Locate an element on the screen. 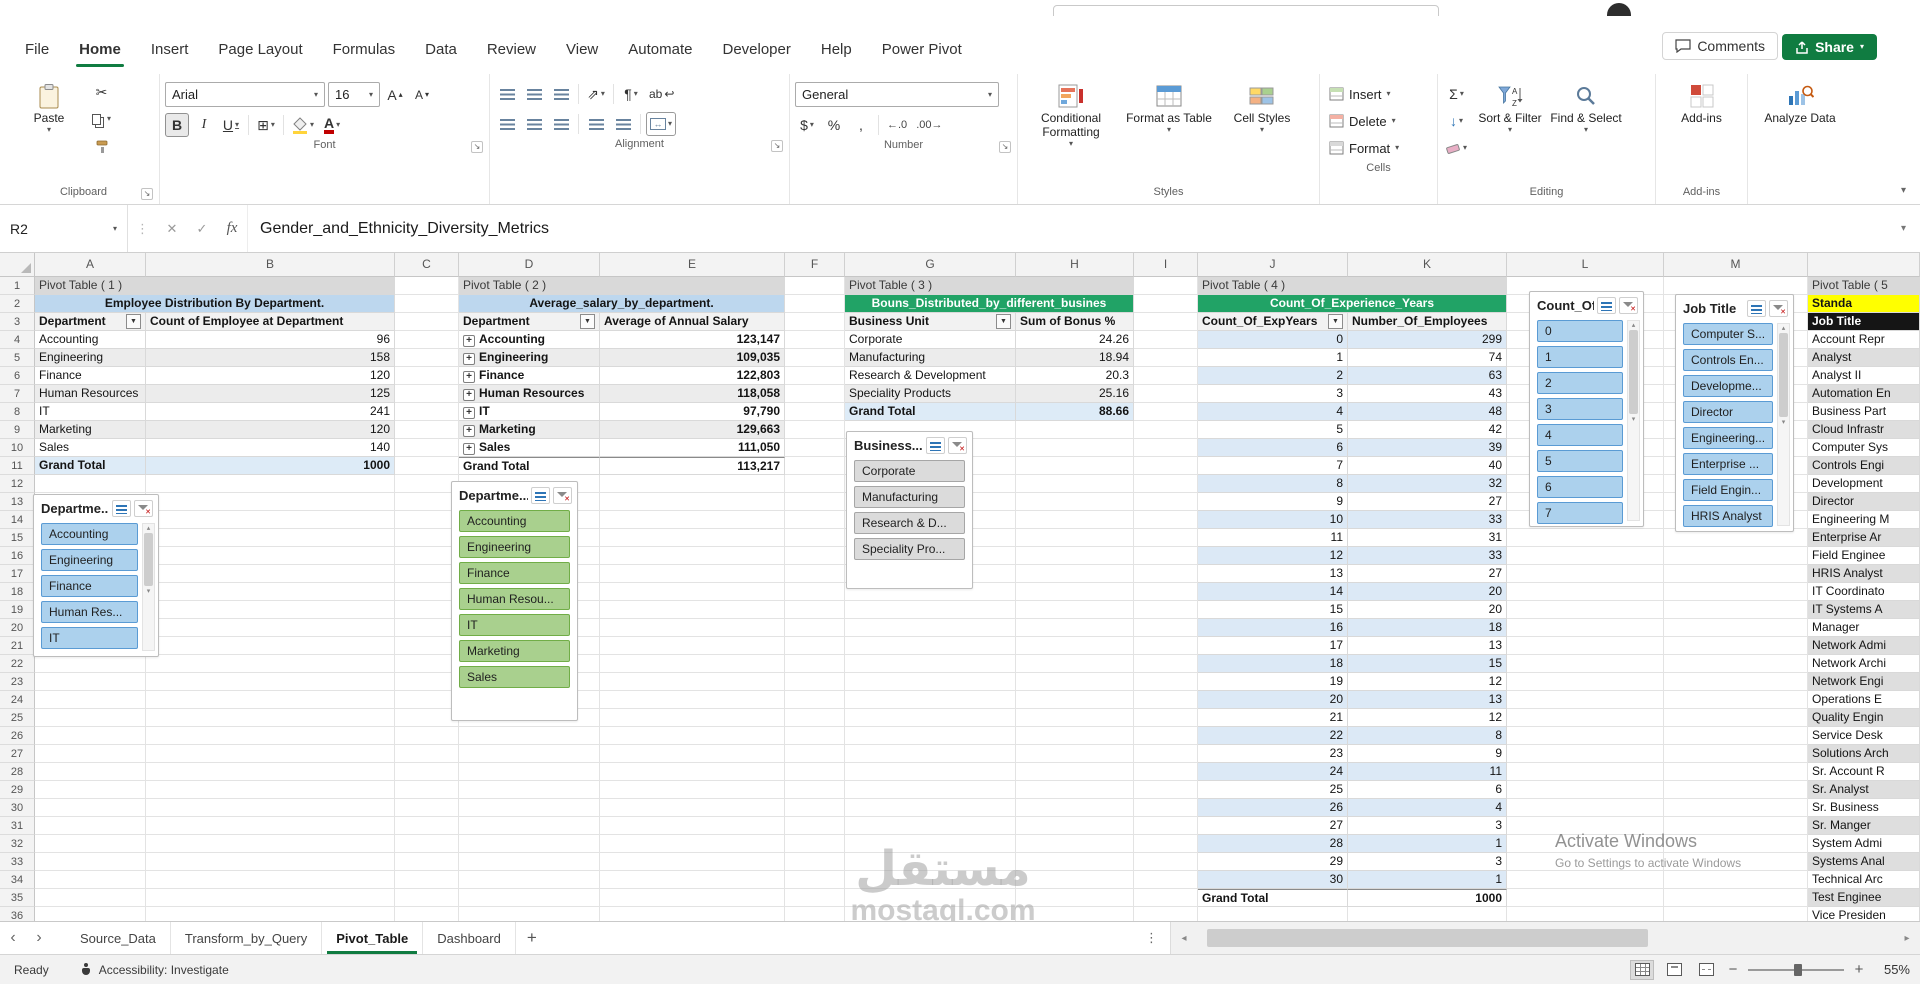 Image resolution: width=1920 pixels, height=984 pixels. paragraph-direction-button: ¶ is located at coordinates (631, 94).